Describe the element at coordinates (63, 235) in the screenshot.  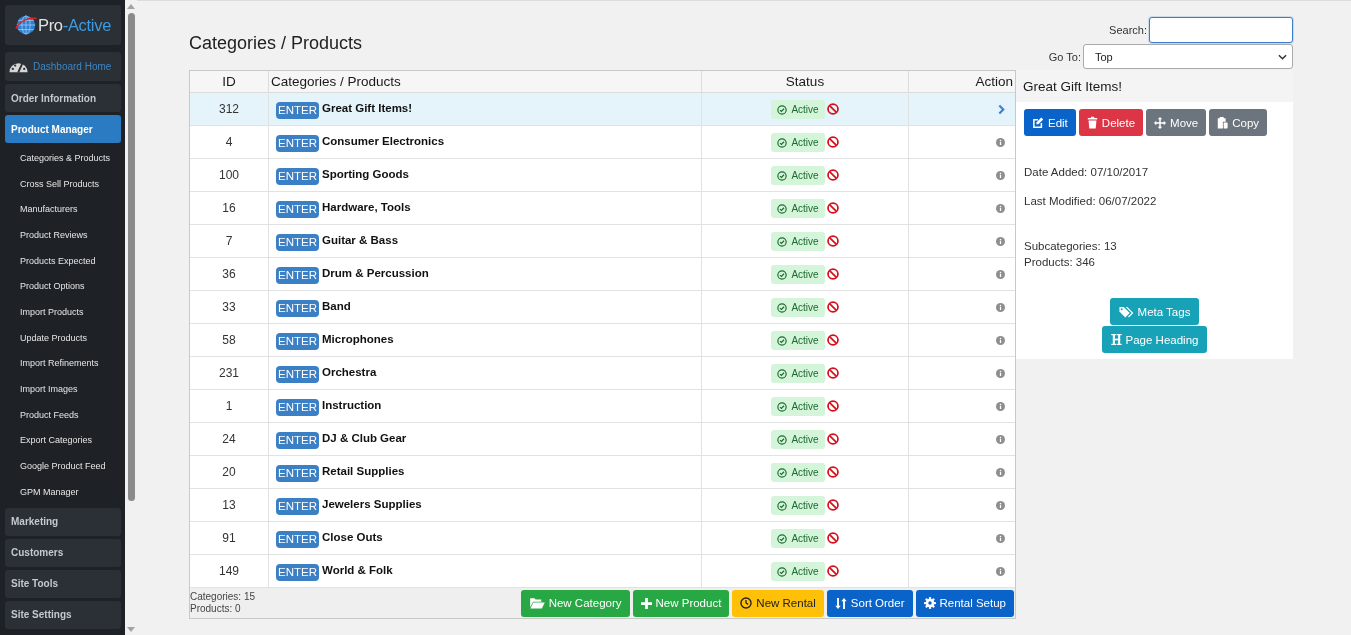
I see `sub-nav-item: Product Reviews` at that location.